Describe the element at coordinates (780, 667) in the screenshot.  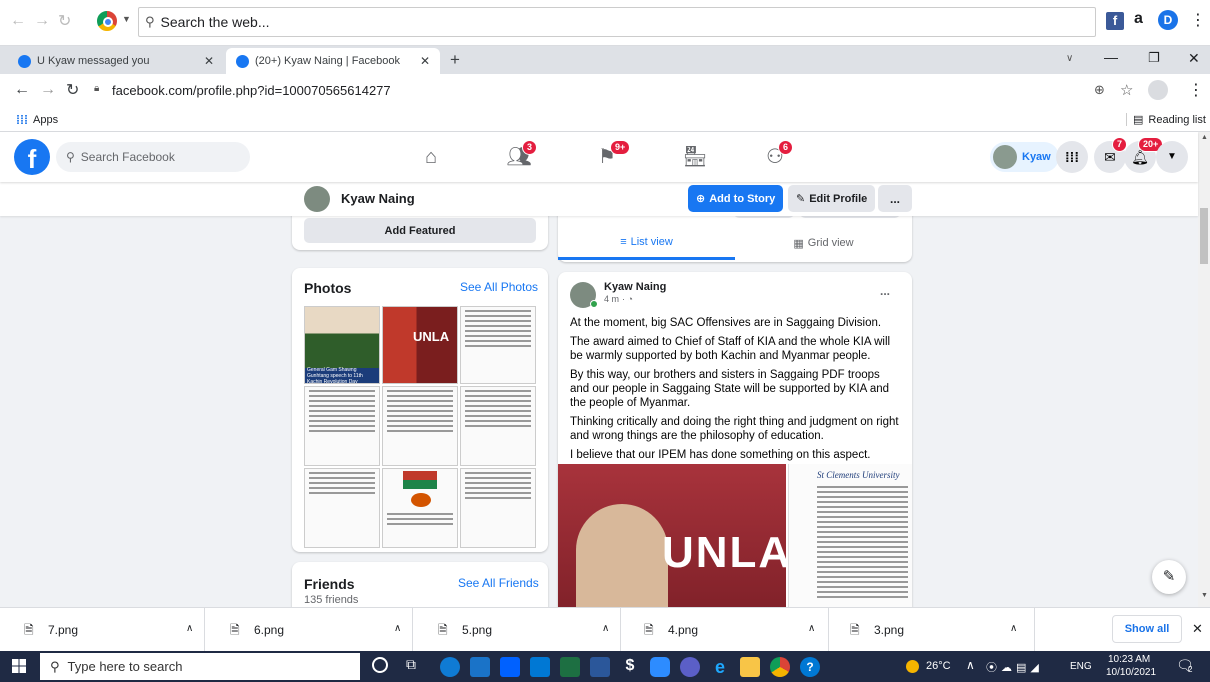
I see `chrome-taskbar-icon` at that location.